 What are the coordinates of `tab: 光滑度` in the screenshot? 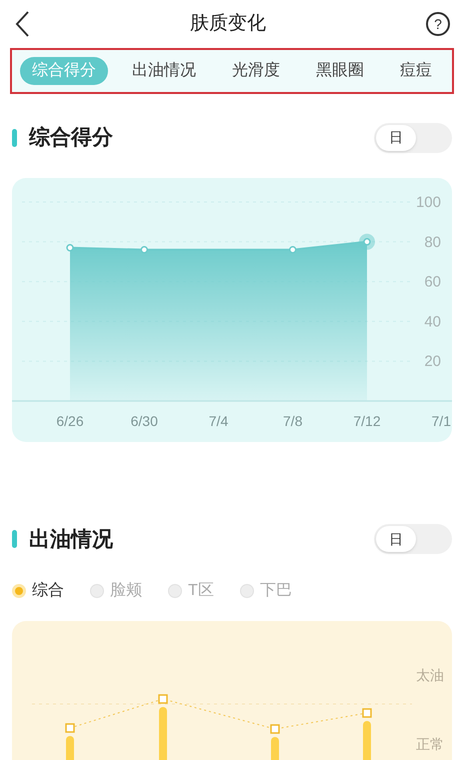 It's located at (256, 71).